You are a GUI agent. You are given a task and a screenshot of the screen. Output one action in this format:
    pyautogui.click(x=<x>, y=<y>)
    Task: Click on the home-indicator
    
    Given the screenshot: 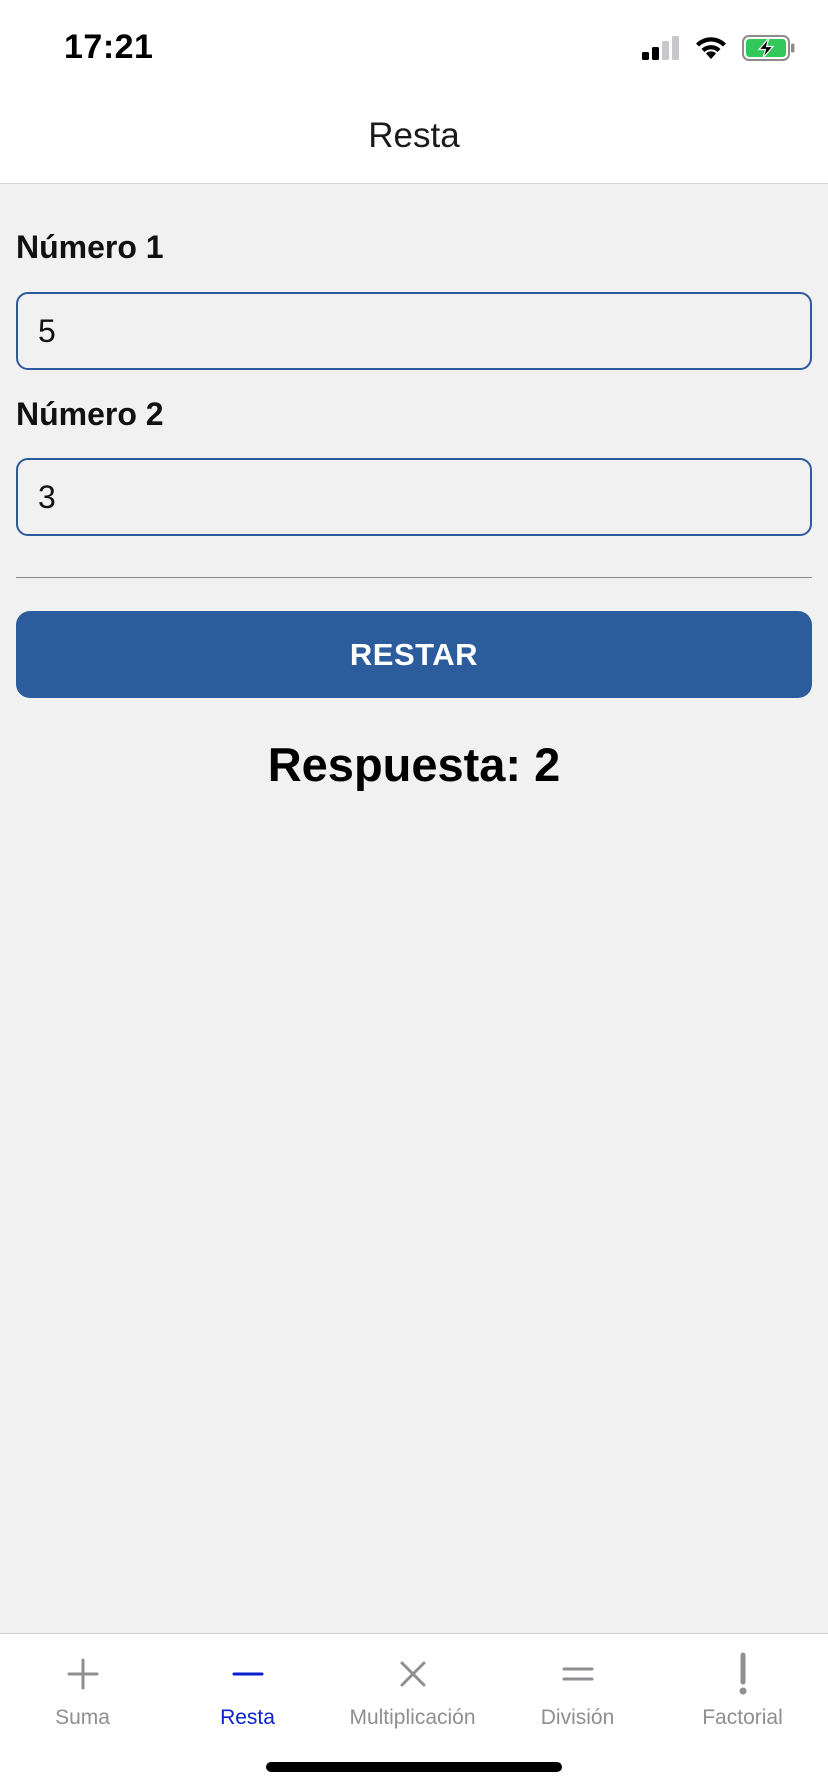 What is the action you would take?
    pyautogui.click(x=414, y=1767)
    